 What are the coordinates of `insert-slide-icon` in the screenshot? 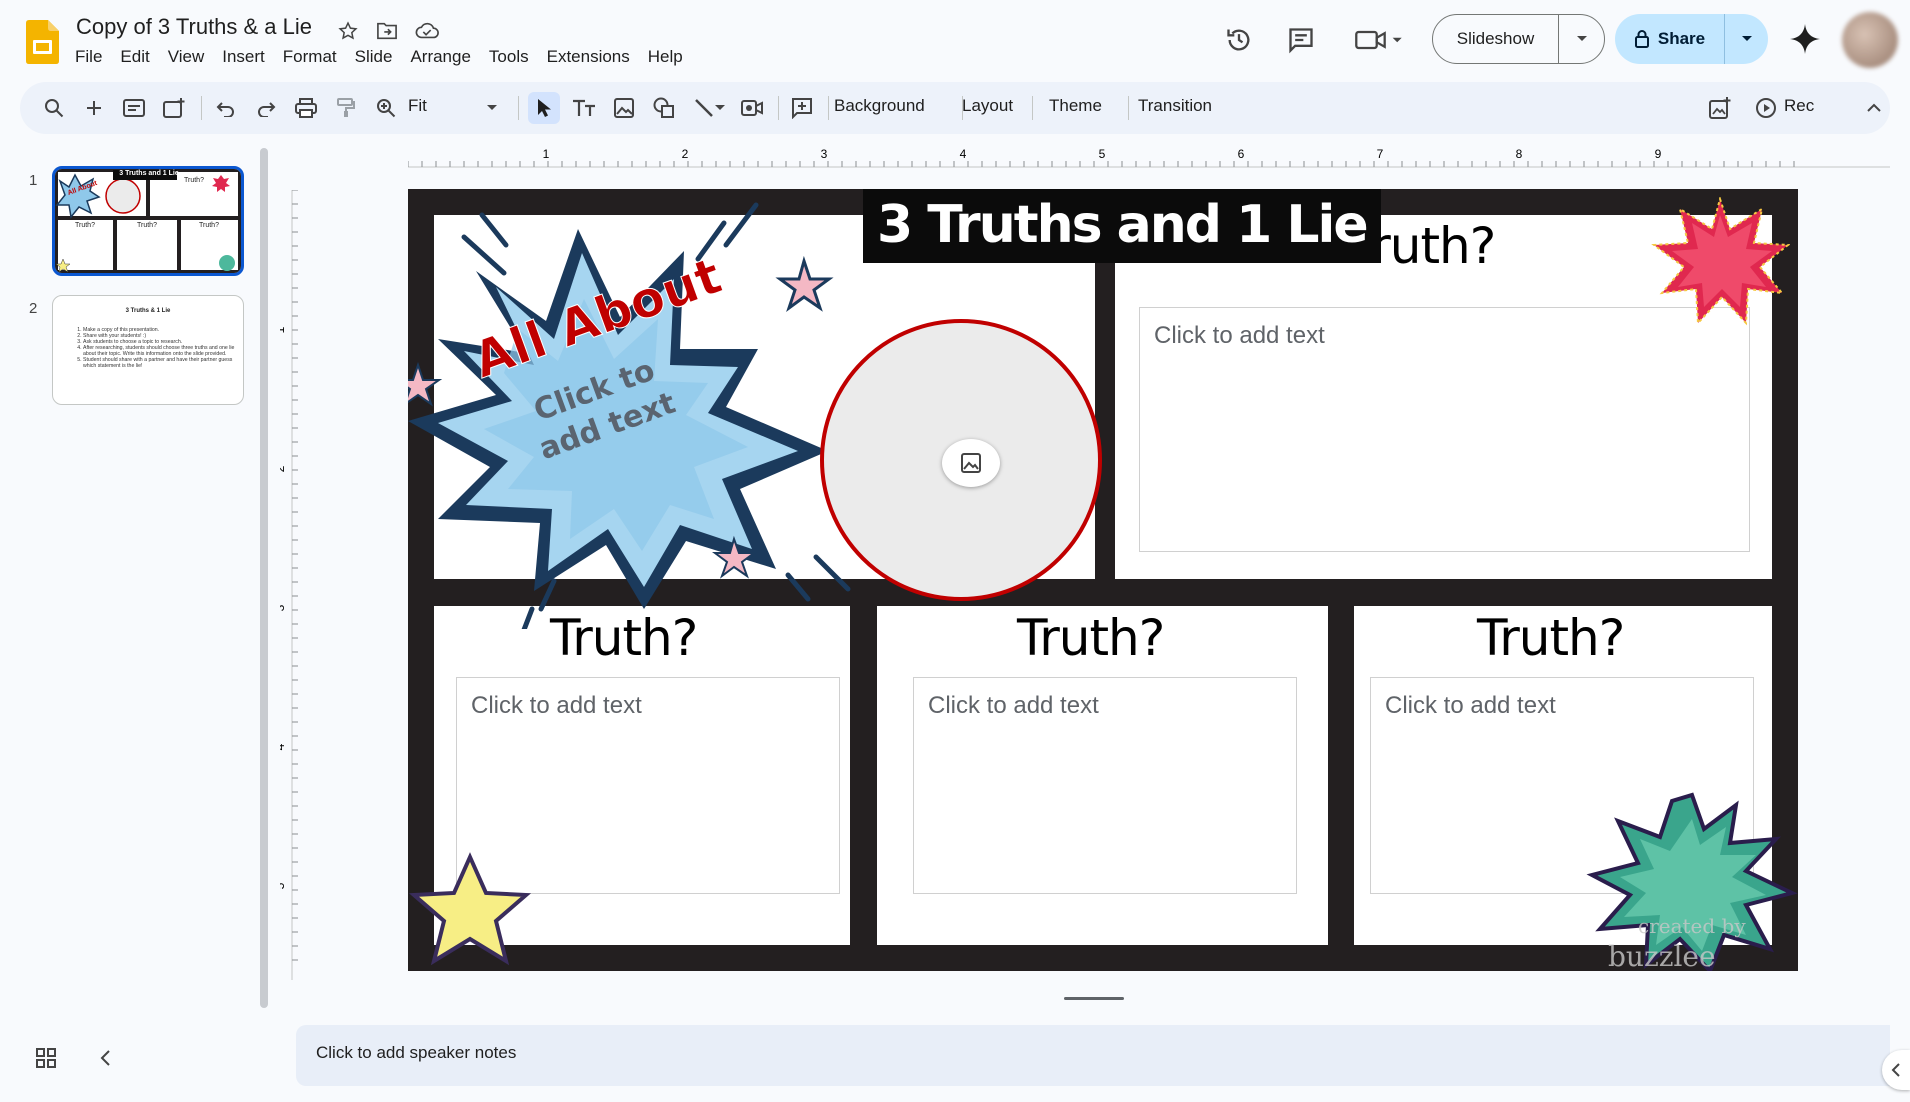 It's located at (174, 108).